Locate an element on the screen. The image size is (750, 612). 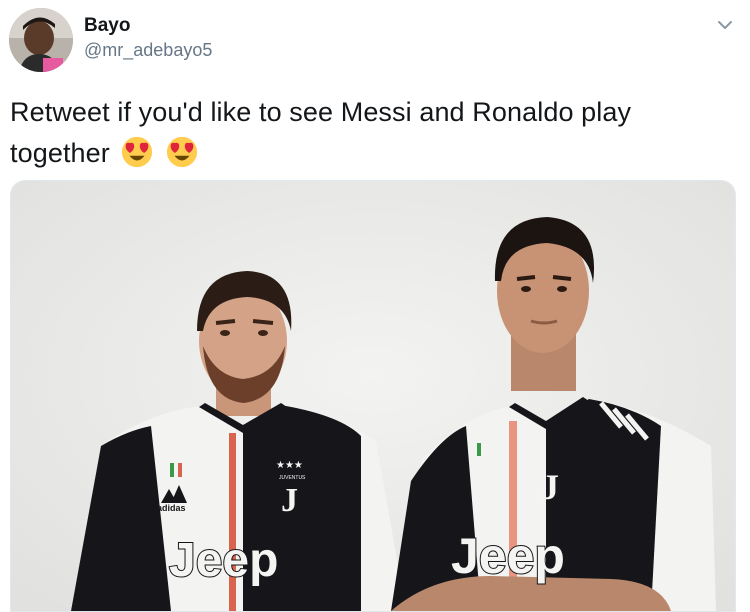
juventus-logo: J is located at coordinates (289, 500).